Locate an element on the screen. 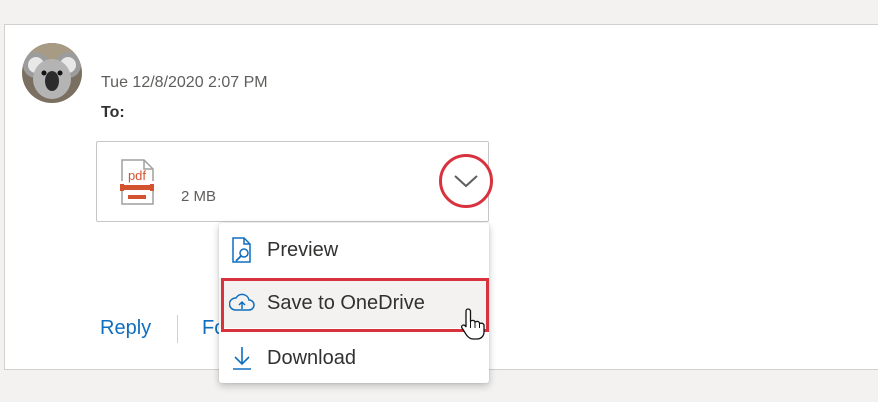 The width and height of the screenshot is (878, 402). menu-item-label: Download is located at coordinates (311, 357).